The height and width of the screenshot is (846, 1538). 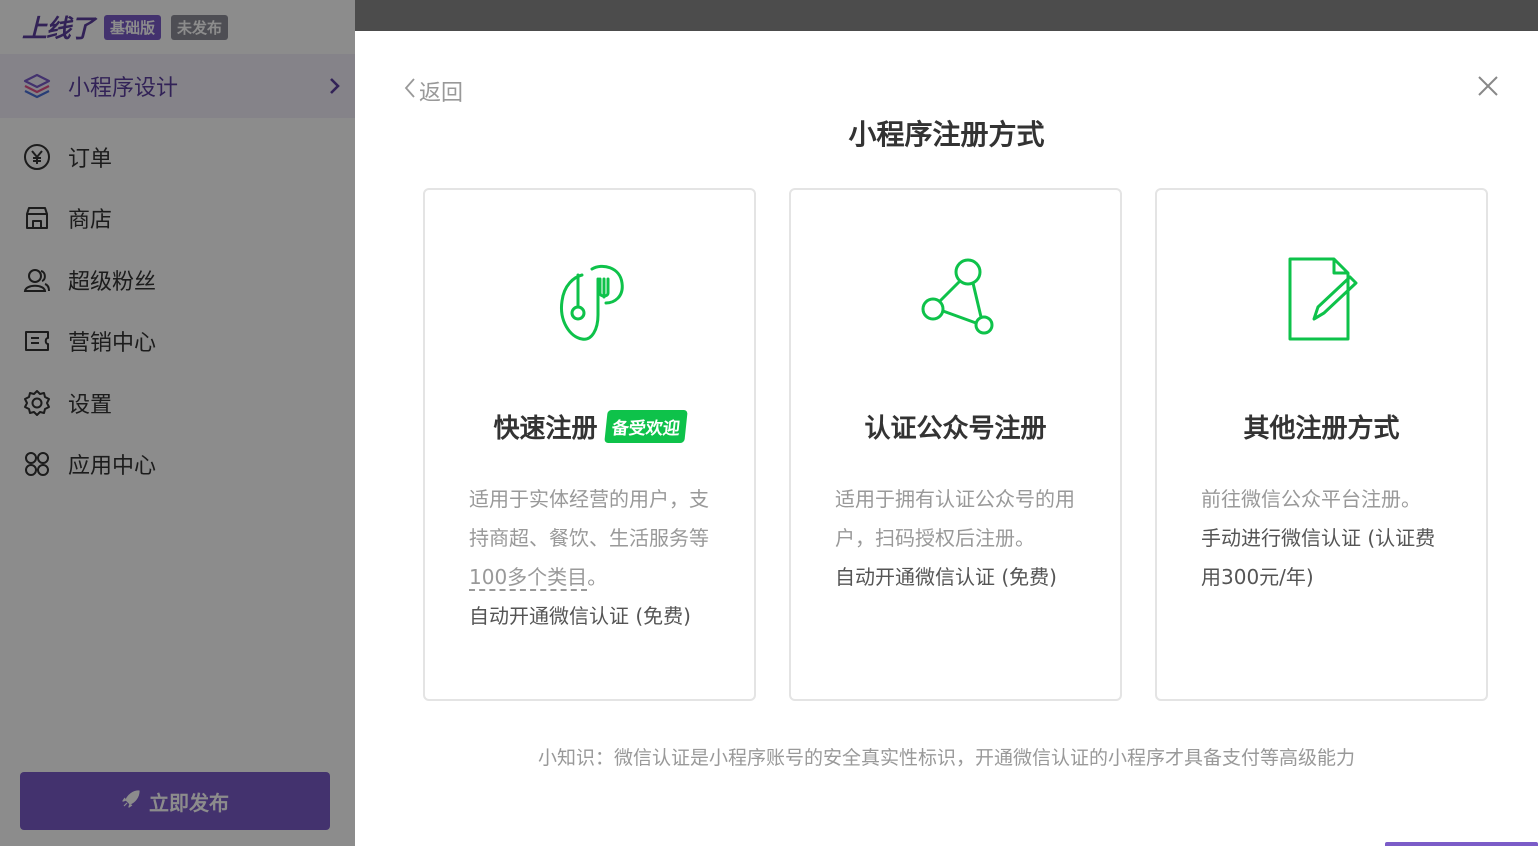 I want to click on categories-link: 100多个类目, so click(x=528, y=578).